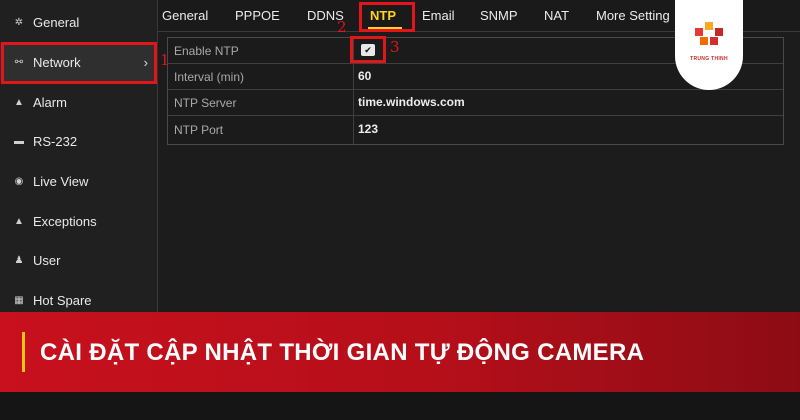  Describe the element at coordinates (395, 47) in the screenshot. I see `annotation-number-3: 3` at that location.